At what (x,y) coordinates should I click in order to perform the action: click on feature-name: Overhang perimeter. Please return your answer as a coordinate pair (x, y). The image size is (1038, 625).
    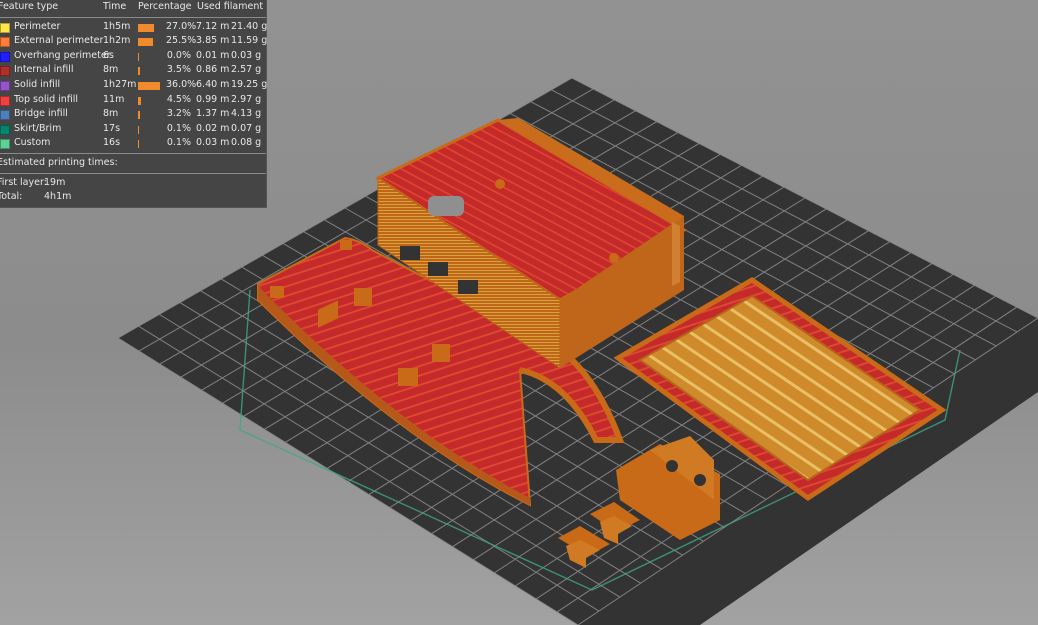
    Looking at the image, I should click on (62, 55).